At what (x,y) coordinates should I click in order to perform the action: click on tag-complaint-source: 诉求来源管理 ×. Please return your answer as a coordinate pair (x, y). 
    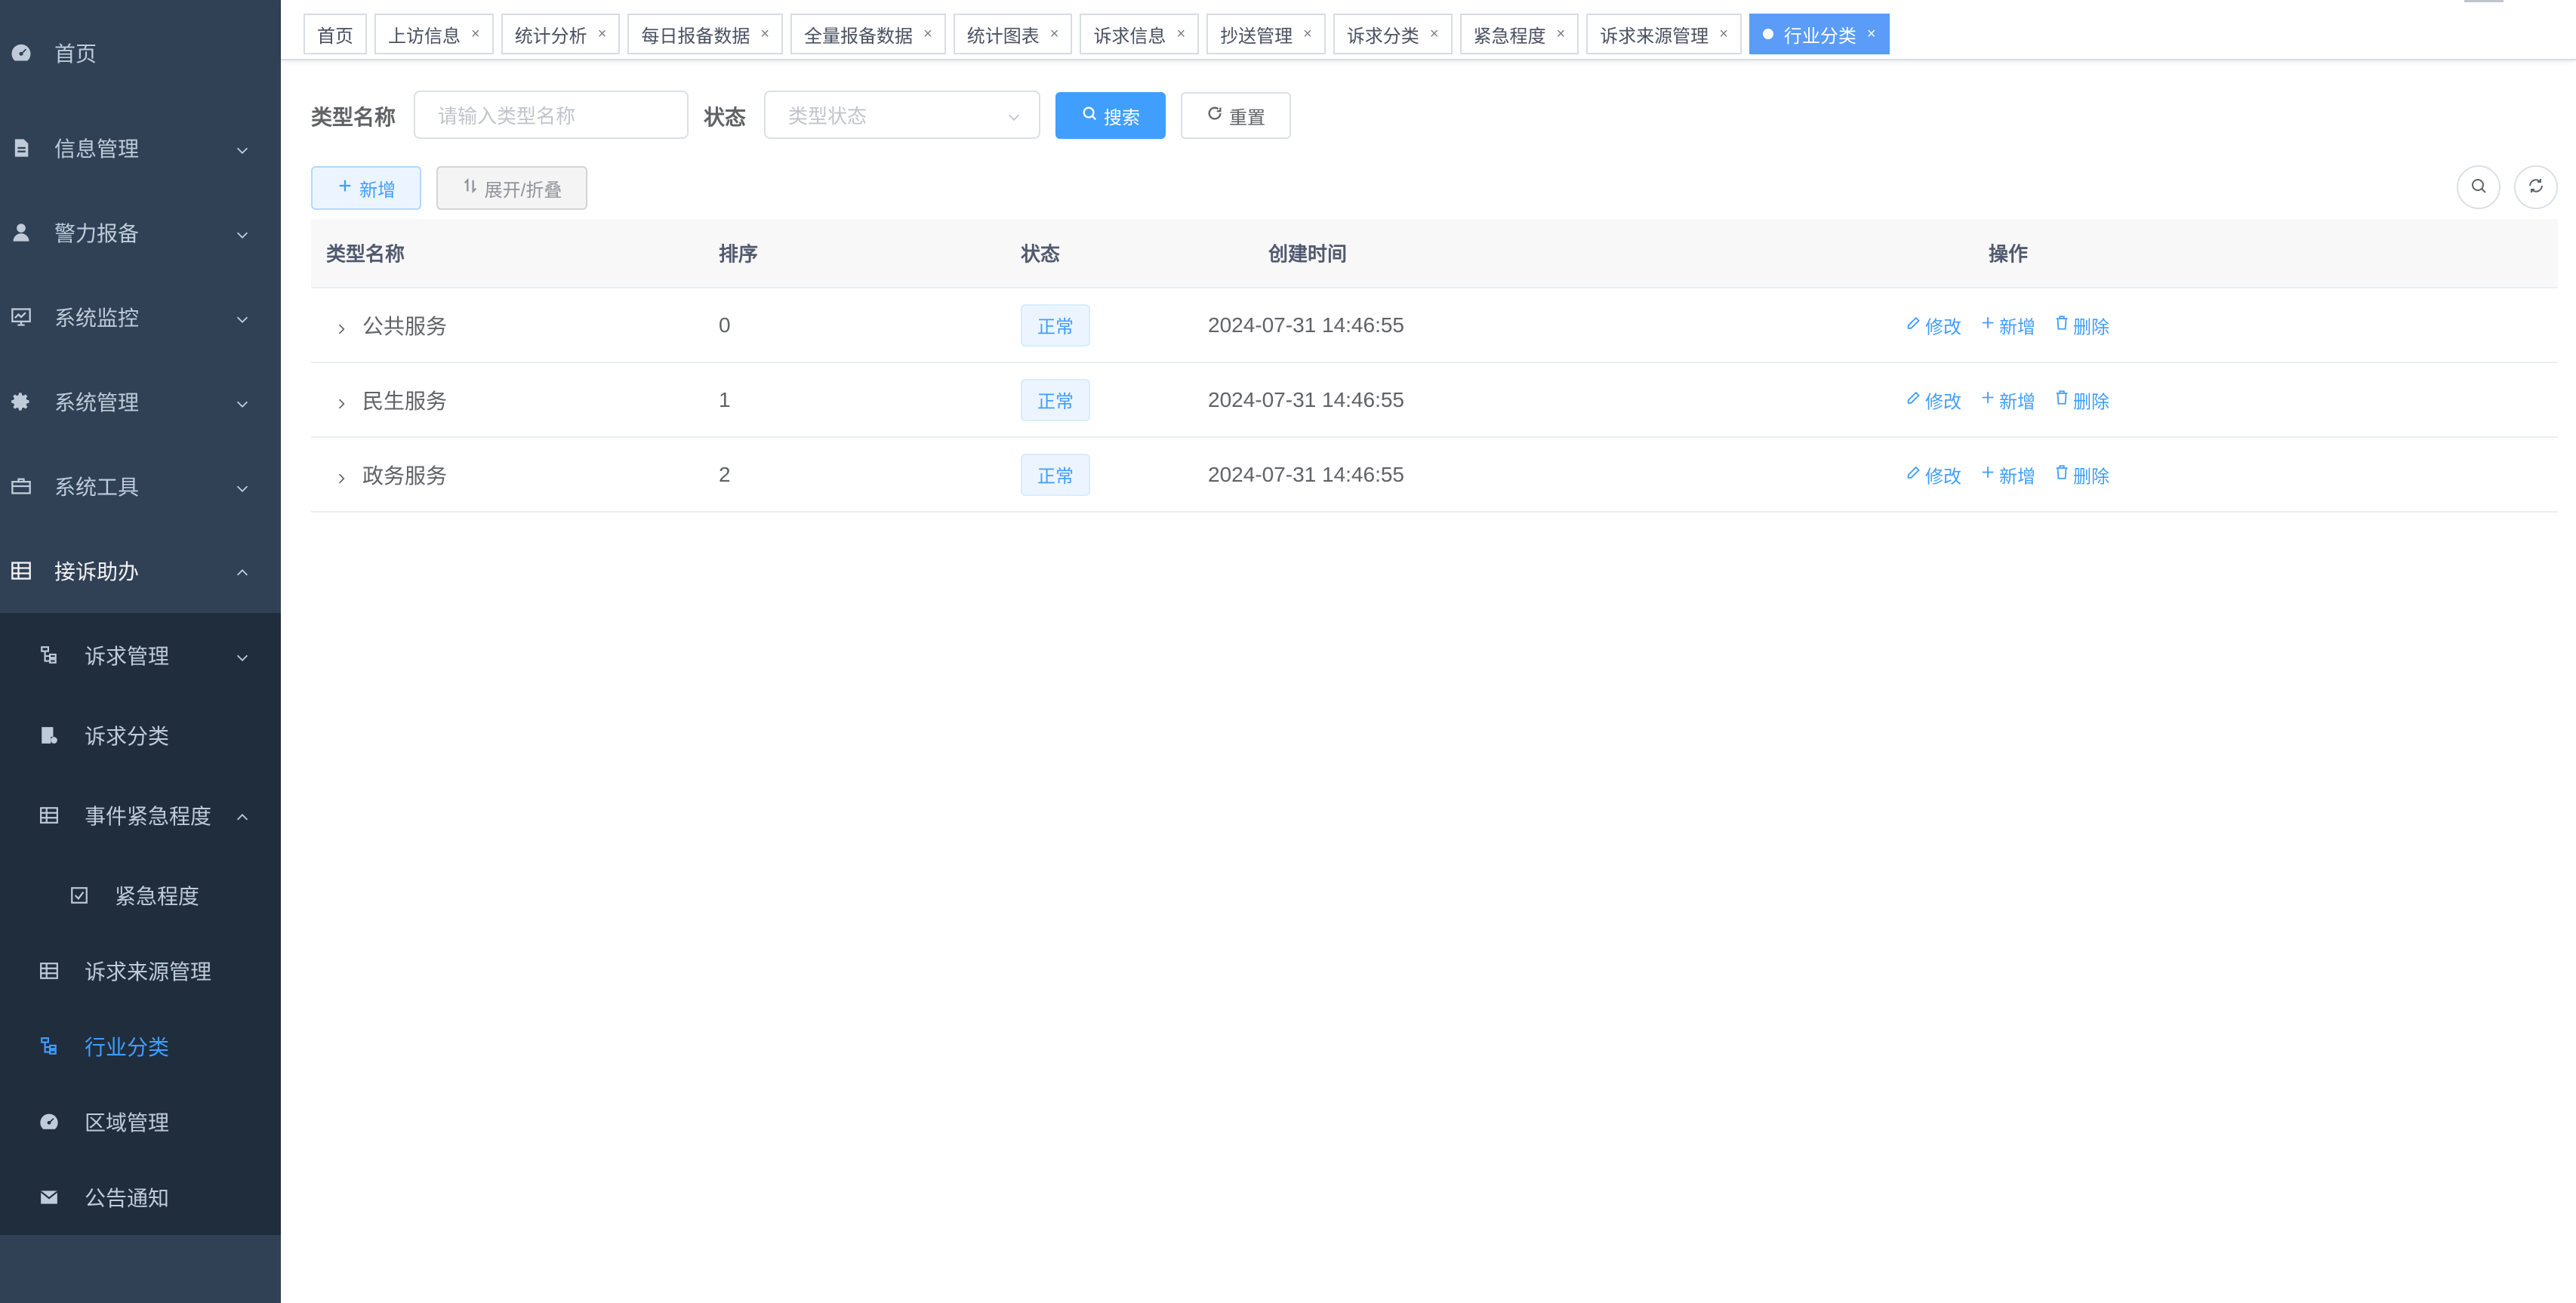
    Looking at the image, I should click on (1664, 34).